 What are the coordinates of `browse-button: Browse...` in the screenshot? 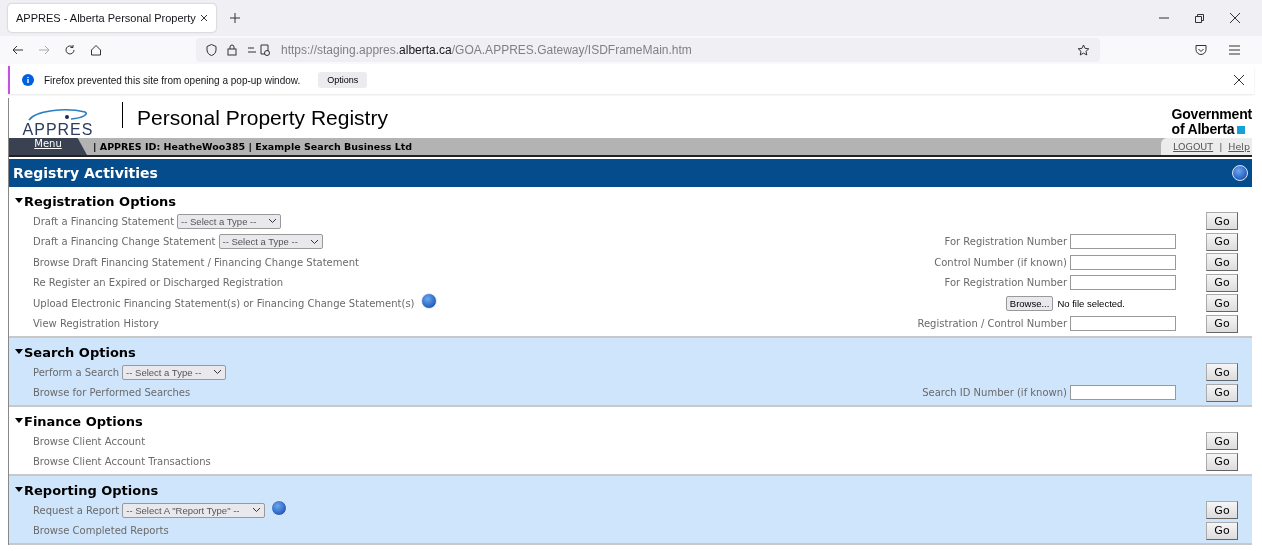 It's located at (1029, 303).